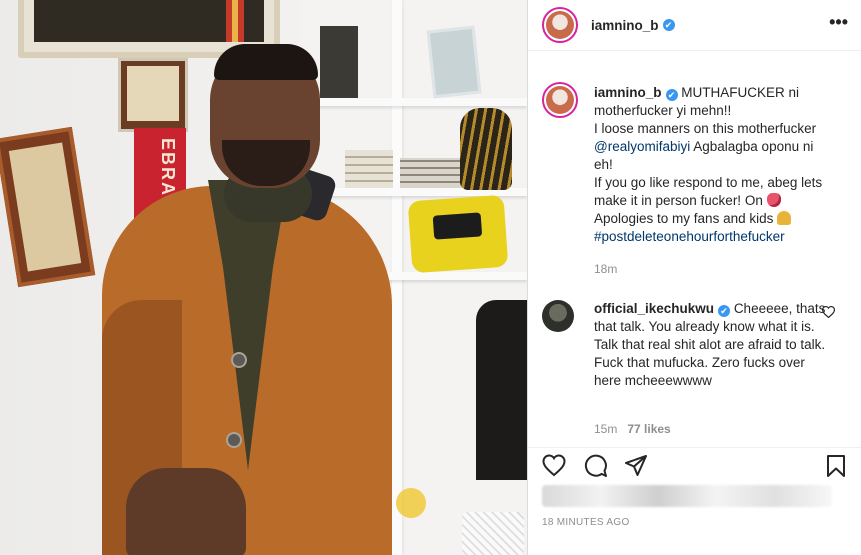 This screenshot has width=861, height=555. Describe the element at coordinates (773, 200) in the screenshot. I see `emoji-heart-icon` at that location.